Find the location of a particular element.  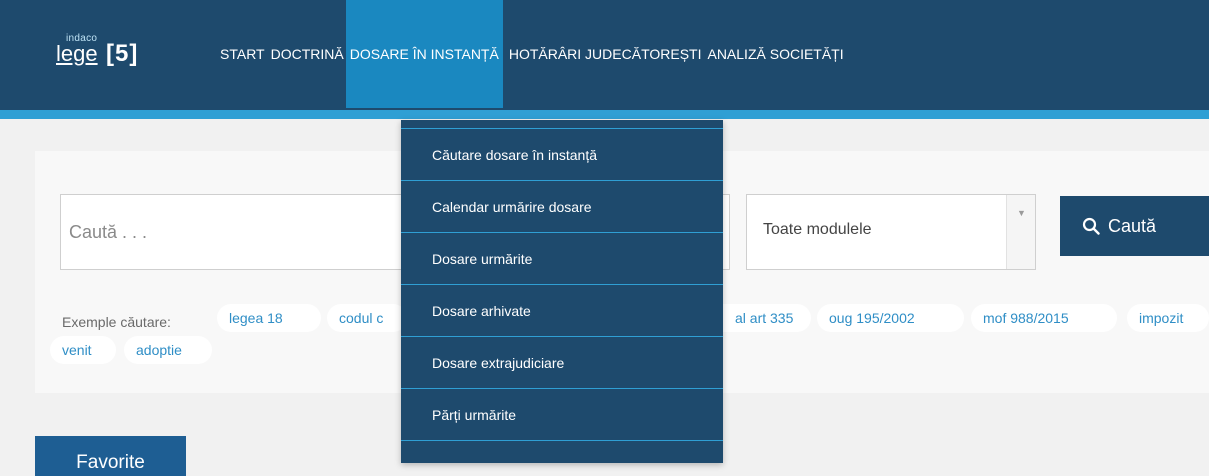

module-select-arrow: ▼ is located at coordinates (1020, 232).